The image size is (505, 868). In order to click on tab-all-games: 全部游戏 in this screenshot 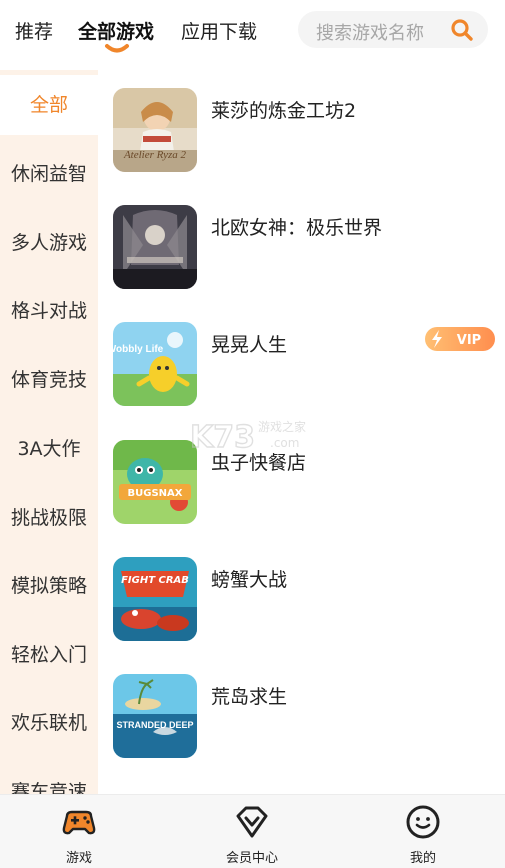, I will do `click(116, 30)`.